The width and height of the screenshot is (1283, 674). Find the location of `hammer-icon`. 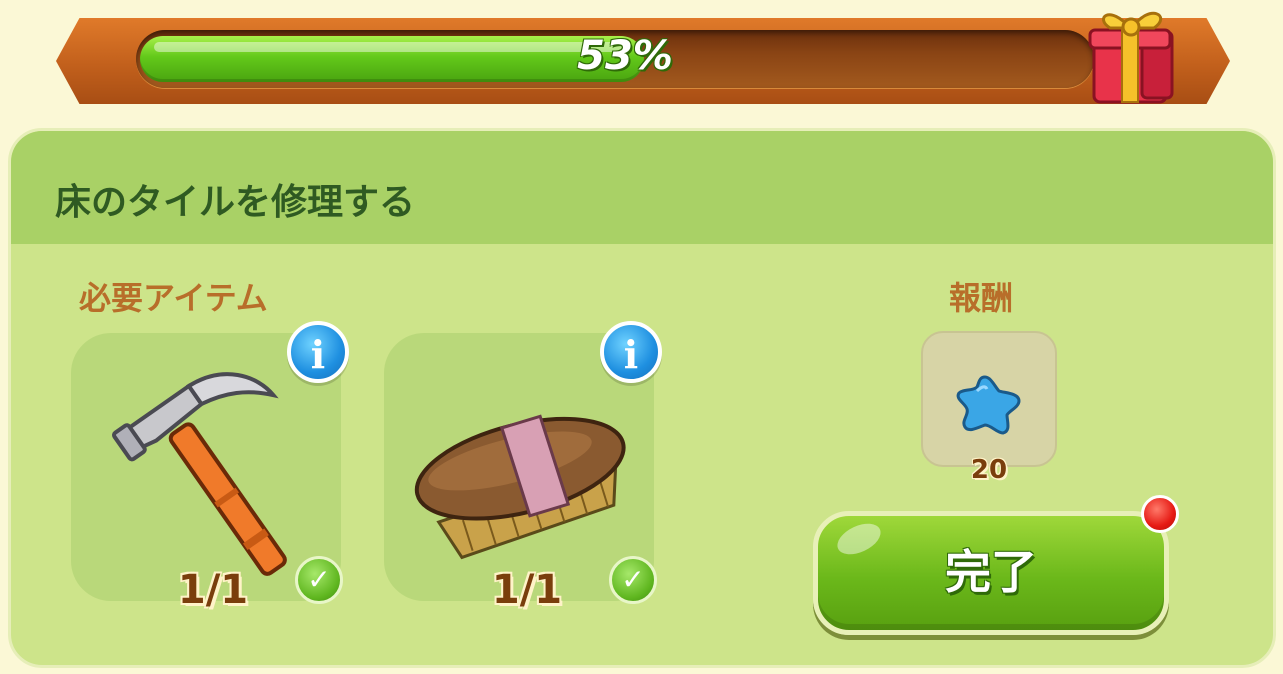

hammer-icon is located at coordinates (206, 468).